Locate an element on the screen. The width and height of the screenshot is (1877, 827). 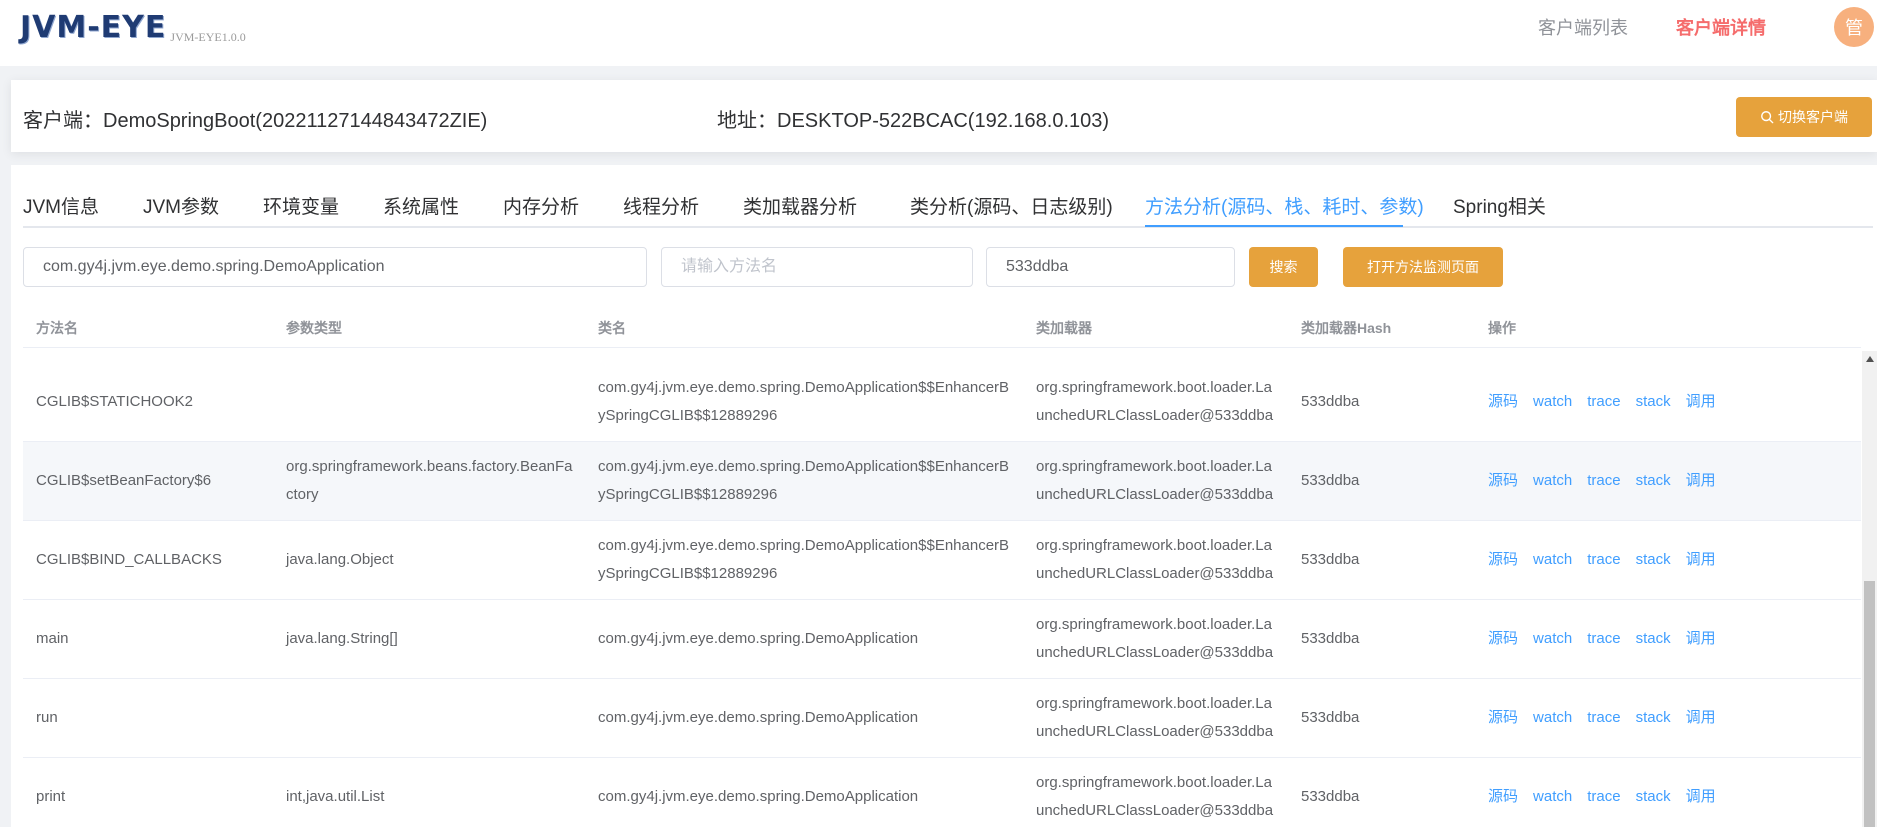
col-actions: 操作 is located at coordinates (1502, 328).